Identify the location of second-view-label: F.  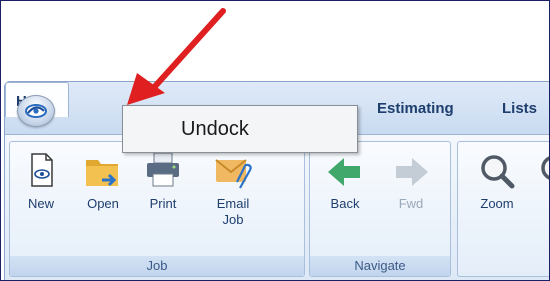
(540, 220).